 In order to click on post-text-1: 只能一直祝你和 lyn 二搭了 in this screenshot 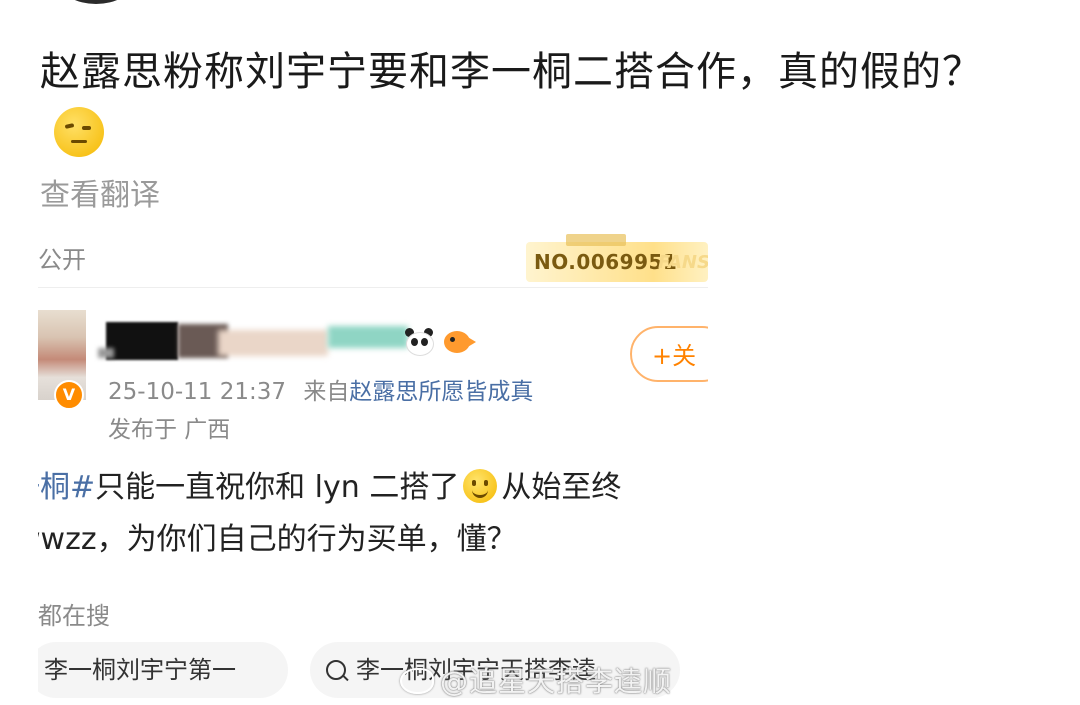, I will do `click(277, 487)`.